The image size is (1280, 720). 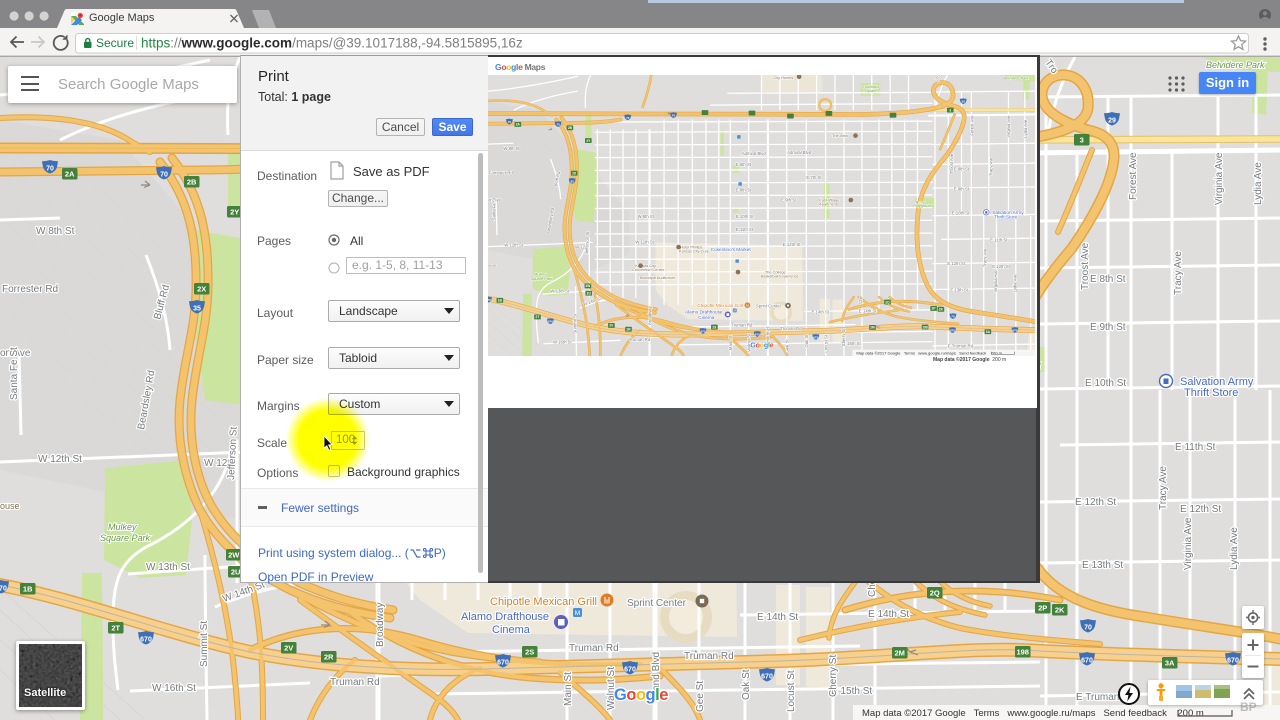 What do you see at coordinates (115, 43) in the screenshot?
I see `svg-text: Secure` at bounding box center [115, 43].